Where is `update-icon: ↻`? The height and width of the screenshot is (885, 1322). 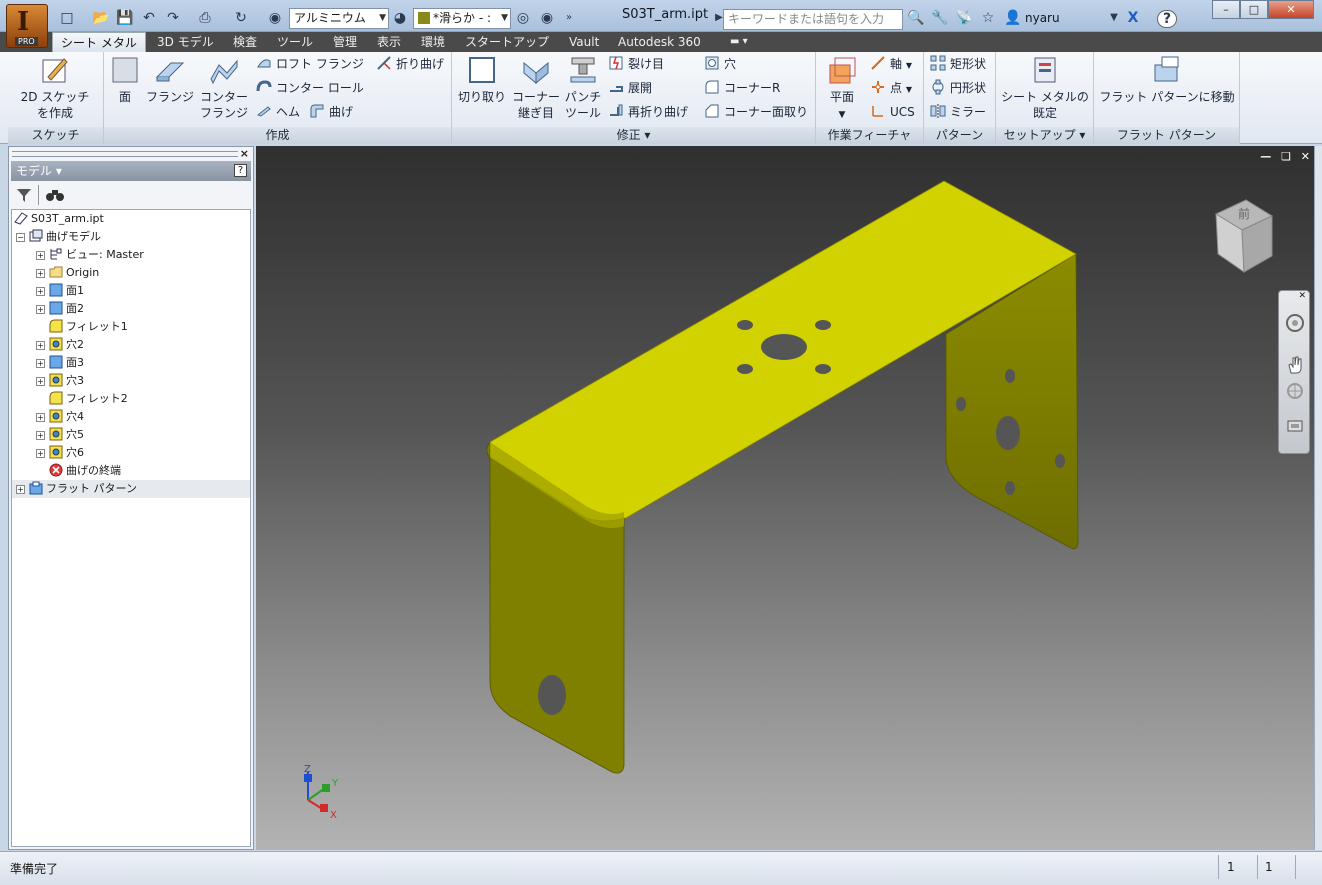
update-icon: ↻ is located at coordinates (241, 18).